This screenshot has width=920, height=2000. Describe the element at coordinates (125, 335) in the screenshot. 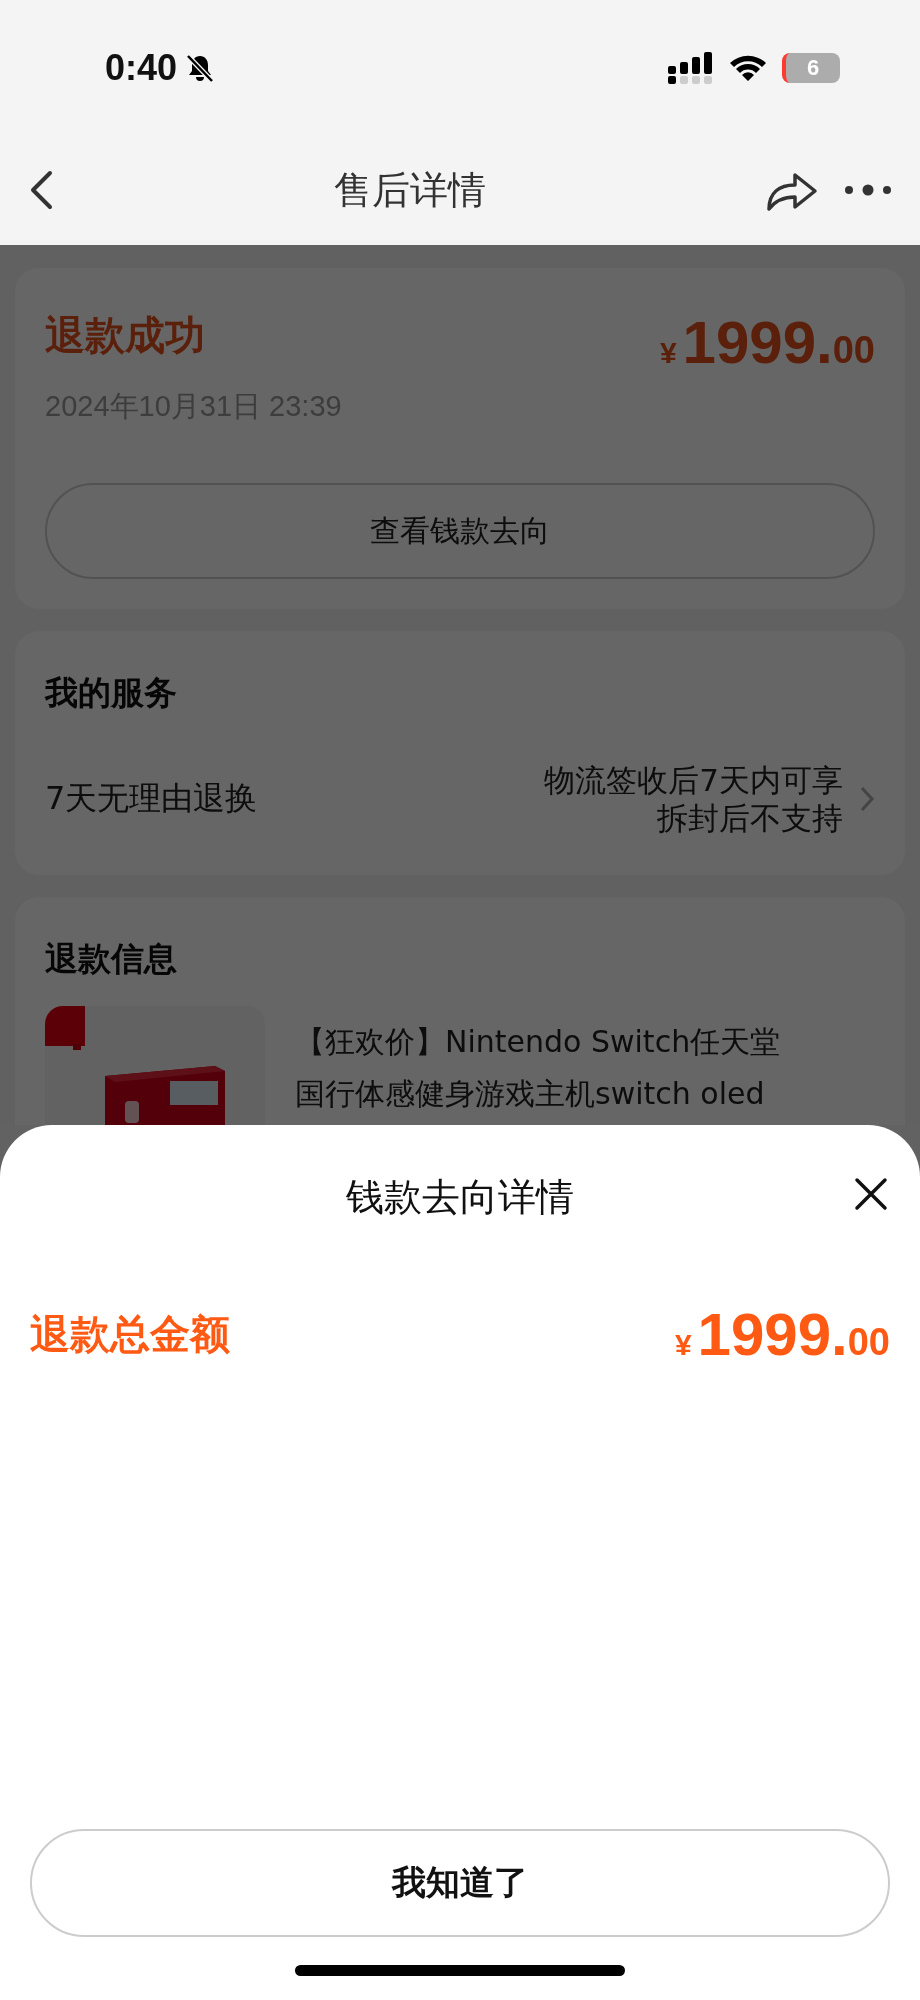

I see `refund-status: 退款成功` at that location.